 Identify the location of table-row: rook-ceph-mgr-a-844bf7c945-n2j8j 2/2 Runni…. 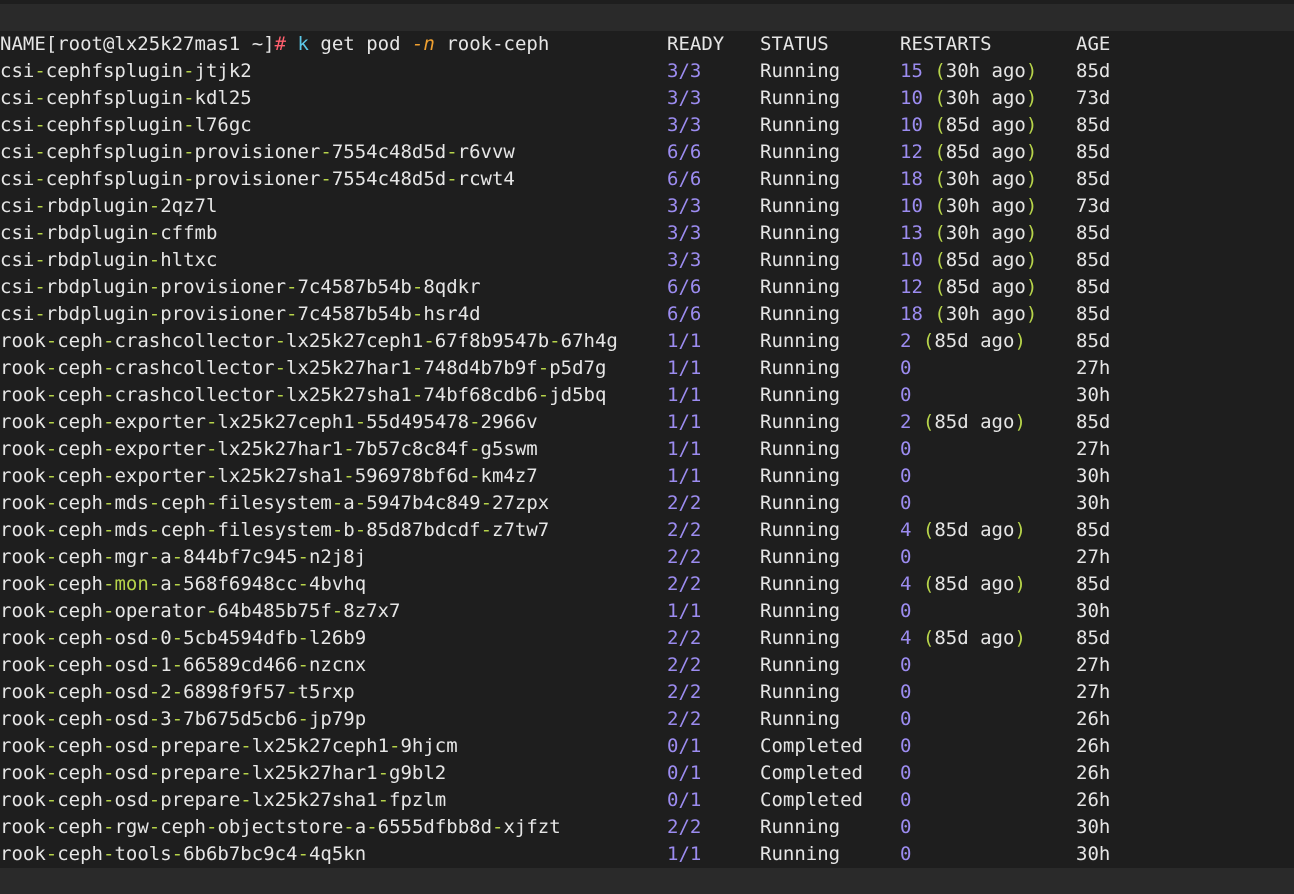
(647, 557).